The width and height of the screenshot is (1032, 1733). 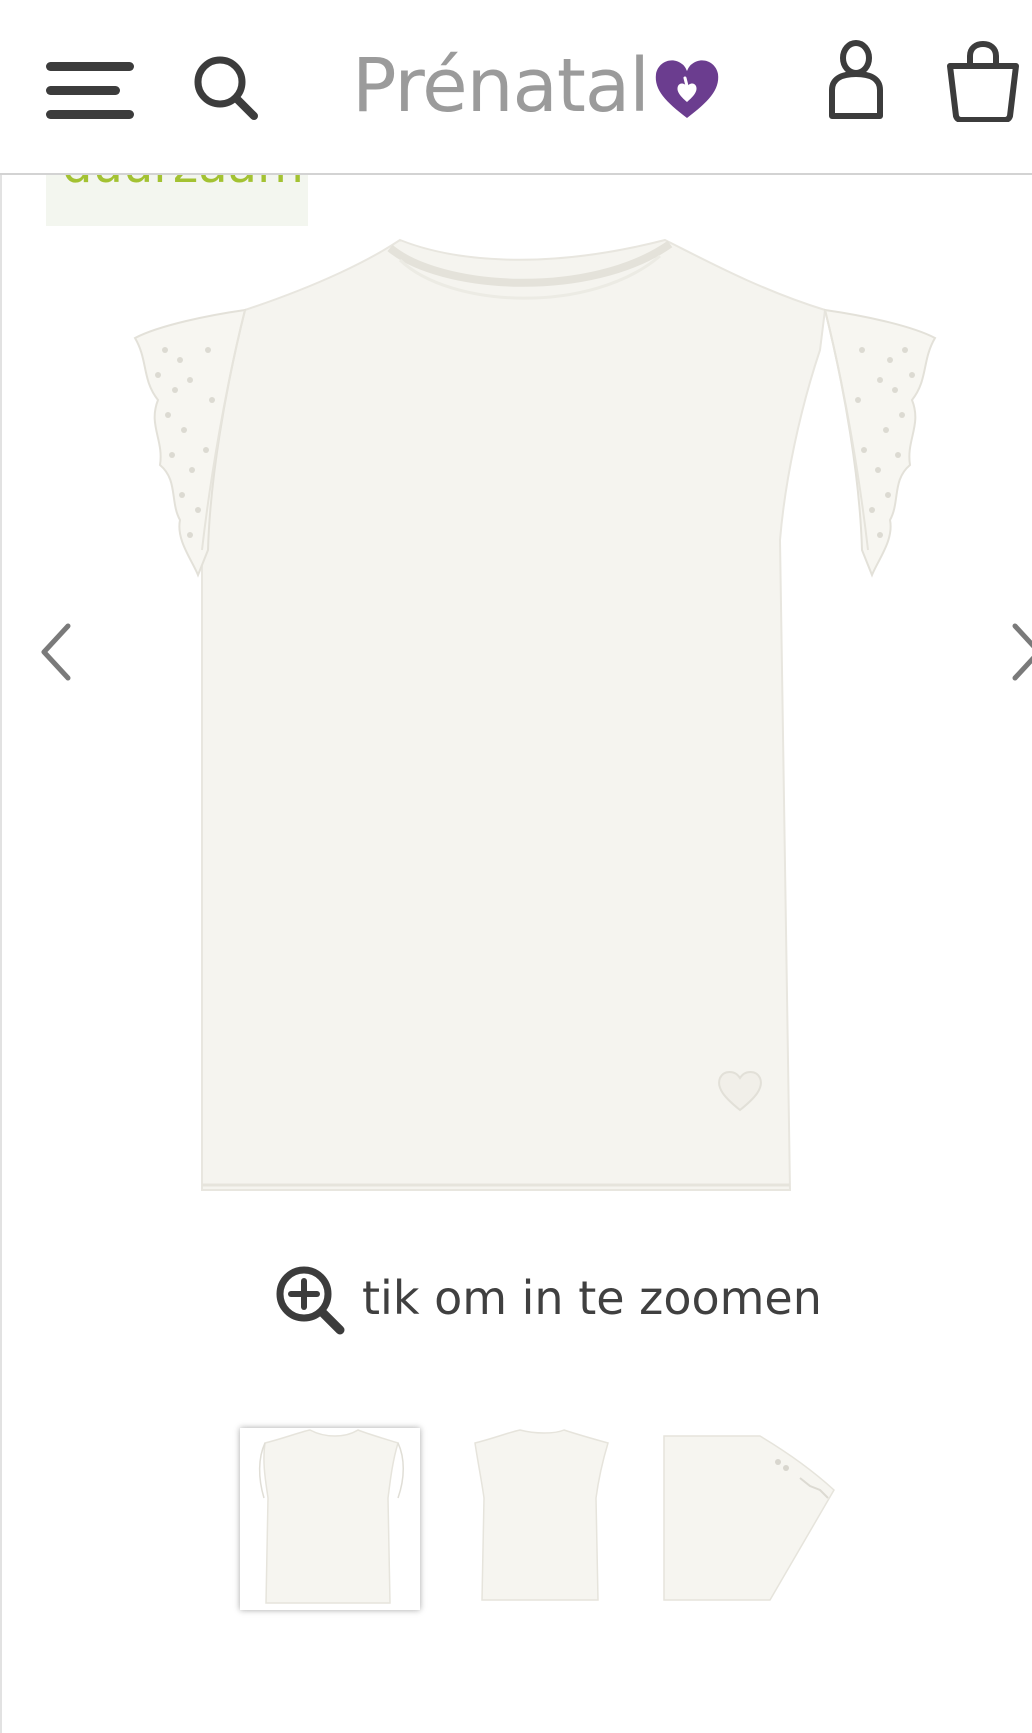 I want to click on account-button, so click(x=856, y=79).